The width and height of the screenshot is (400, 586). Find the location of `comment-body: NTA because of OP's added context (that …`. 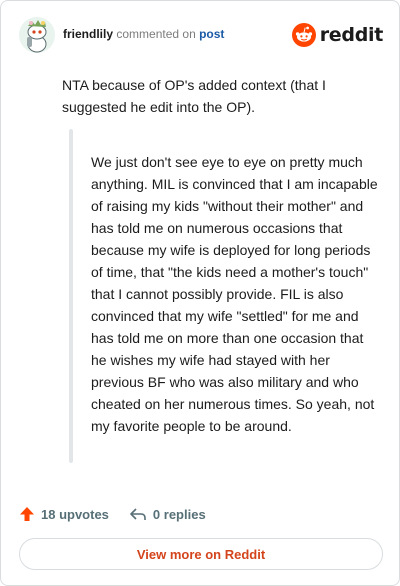

comment-body: NTA because of OP's added context (that … is located at coordinates (194, 96).